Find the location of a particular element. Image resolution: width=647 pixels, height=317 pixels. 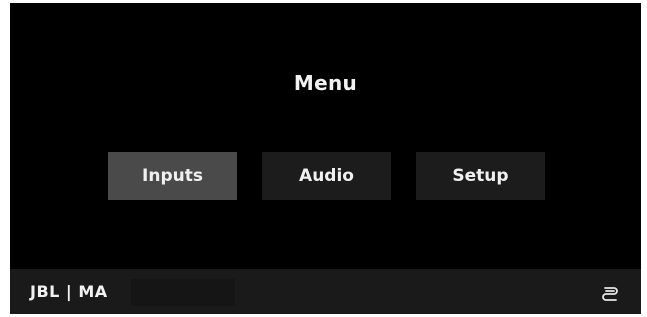

connection-icon is located at coordinates (610, 294).